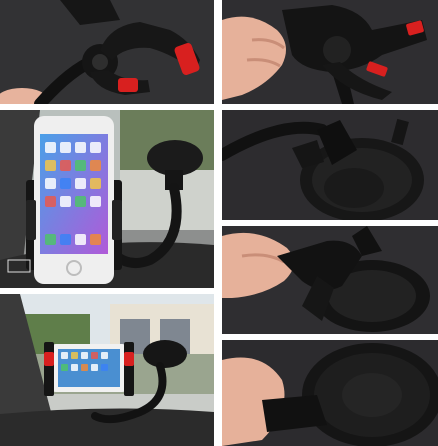 This screenshot has width=438, height=446. I want to click on hand-lever-image, so click(330, 280).